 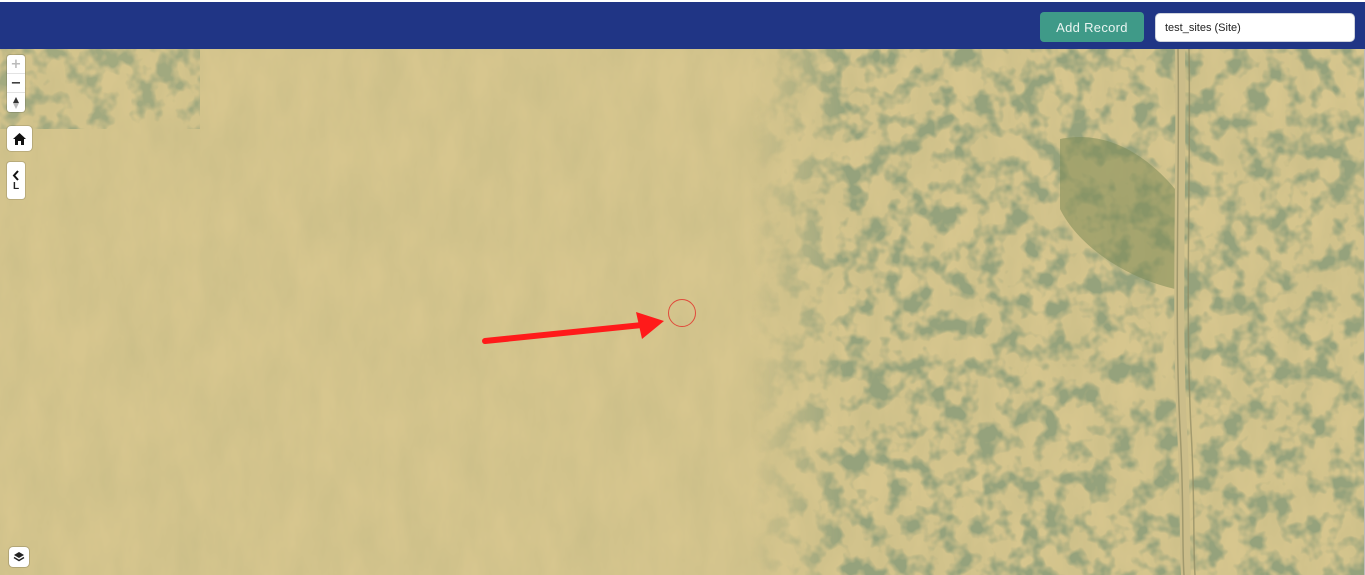 I want to click on zoom-out-button: −, so click(x=16, y=83).